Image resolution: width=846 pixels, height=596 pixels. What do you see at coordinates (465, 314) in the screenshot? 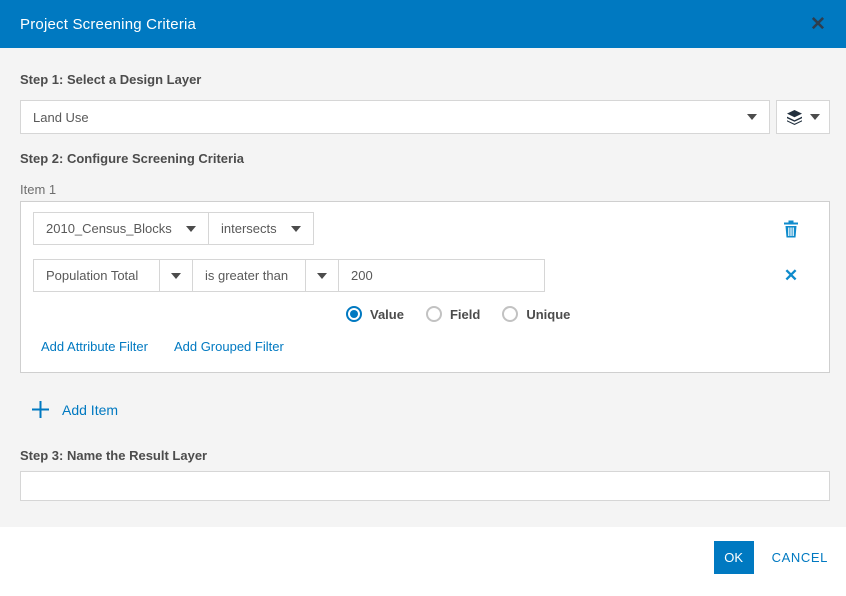
I see `radio-field-label: Field` at bounding box center [465, 314].